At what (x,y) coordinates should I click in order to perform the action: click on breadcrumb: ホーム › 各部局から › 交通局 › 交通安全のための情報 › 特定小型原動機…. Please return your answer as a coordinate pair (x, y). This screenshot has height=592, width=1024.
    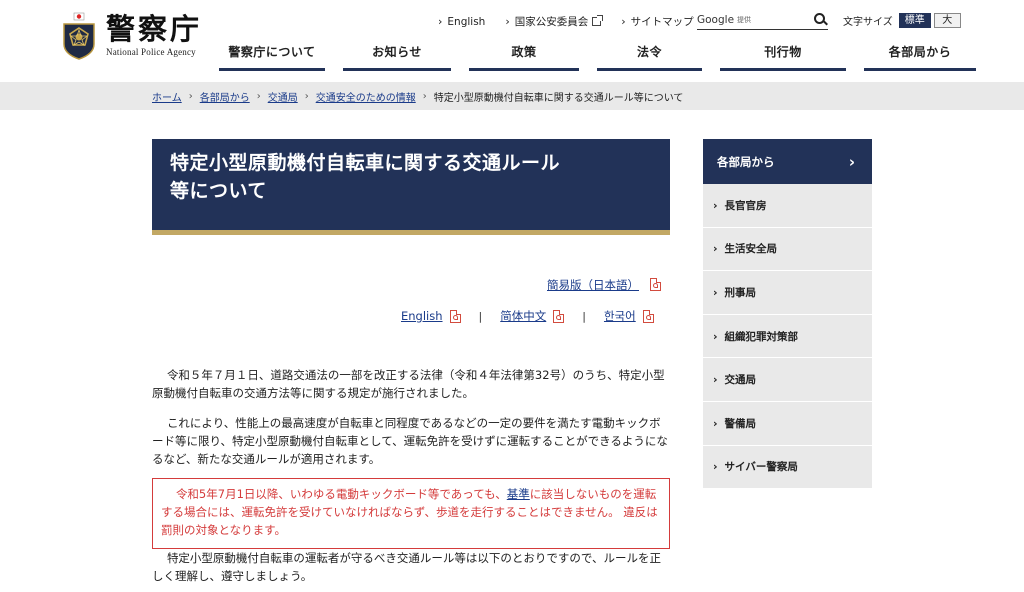
    Looking at the image, I should click on (512, 96).